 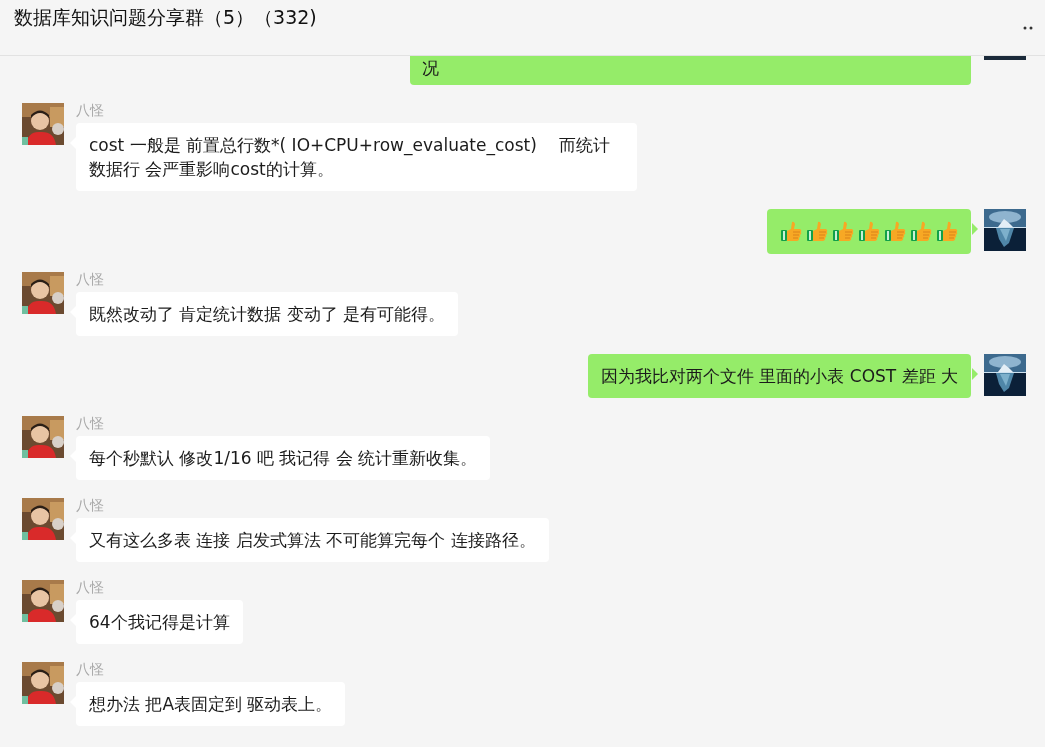 I want to click on message-bubble: 因为我比对两个文件 里面的小表 COST 差距 大, so click(x=779, y=376).